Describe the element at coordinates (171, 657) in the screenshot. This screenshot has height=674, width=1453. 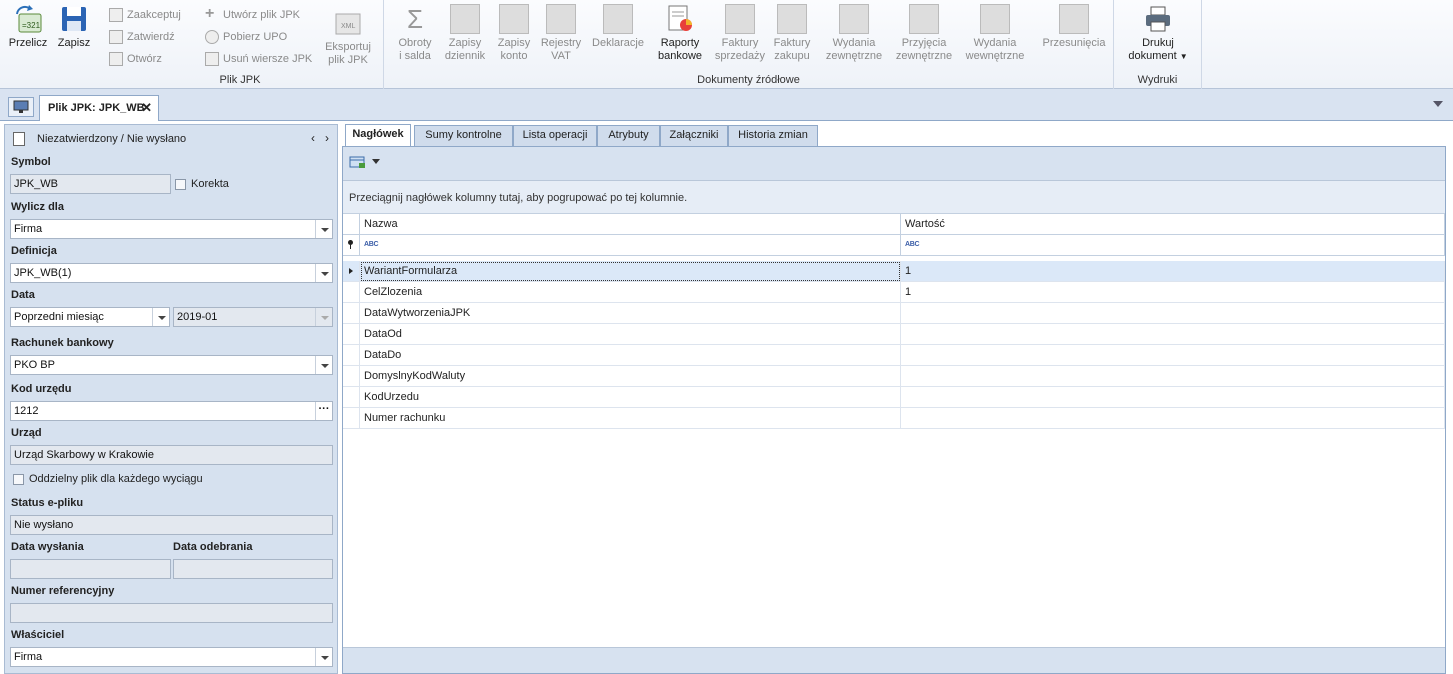
I see `wlasciciel-select: Firma` at that location.